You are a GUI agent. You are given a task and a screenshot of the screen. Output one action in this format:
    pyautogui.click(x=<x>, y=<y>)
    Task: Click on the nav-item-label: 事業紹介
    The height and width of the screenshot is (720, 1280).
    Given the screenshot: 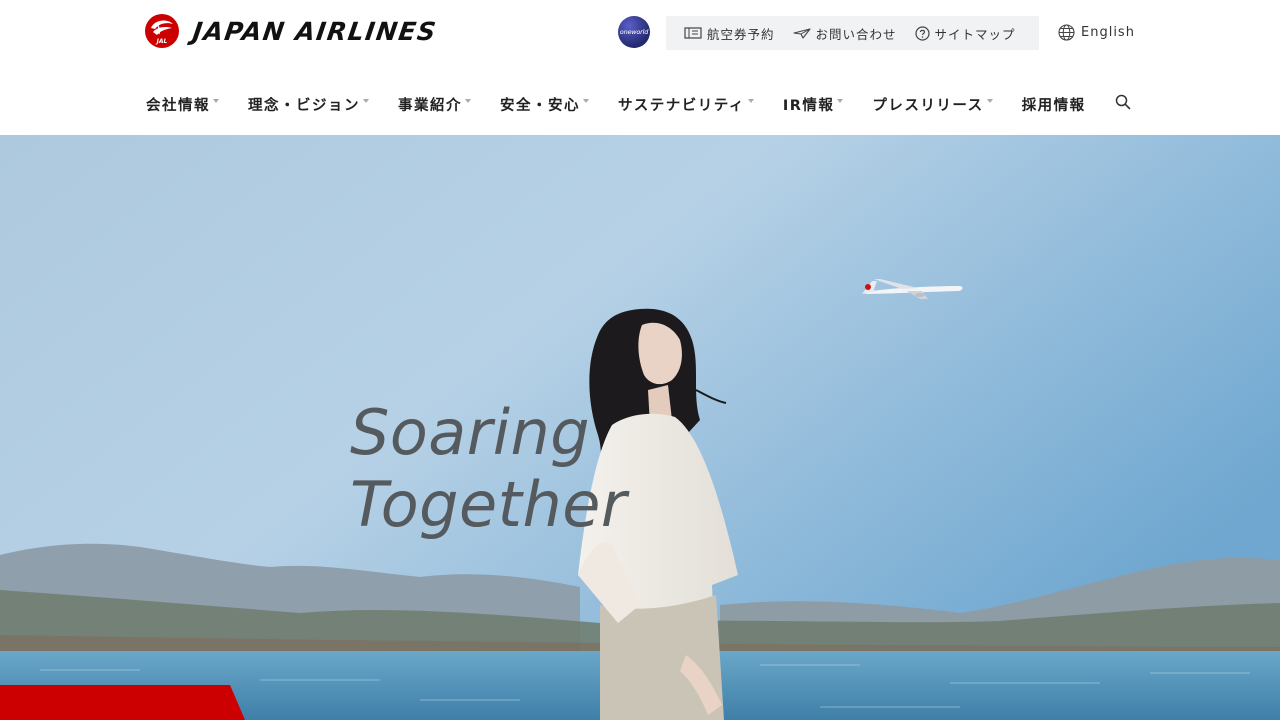 What is the action you would take?
    pyautogui.click(x=430, y=106)
    